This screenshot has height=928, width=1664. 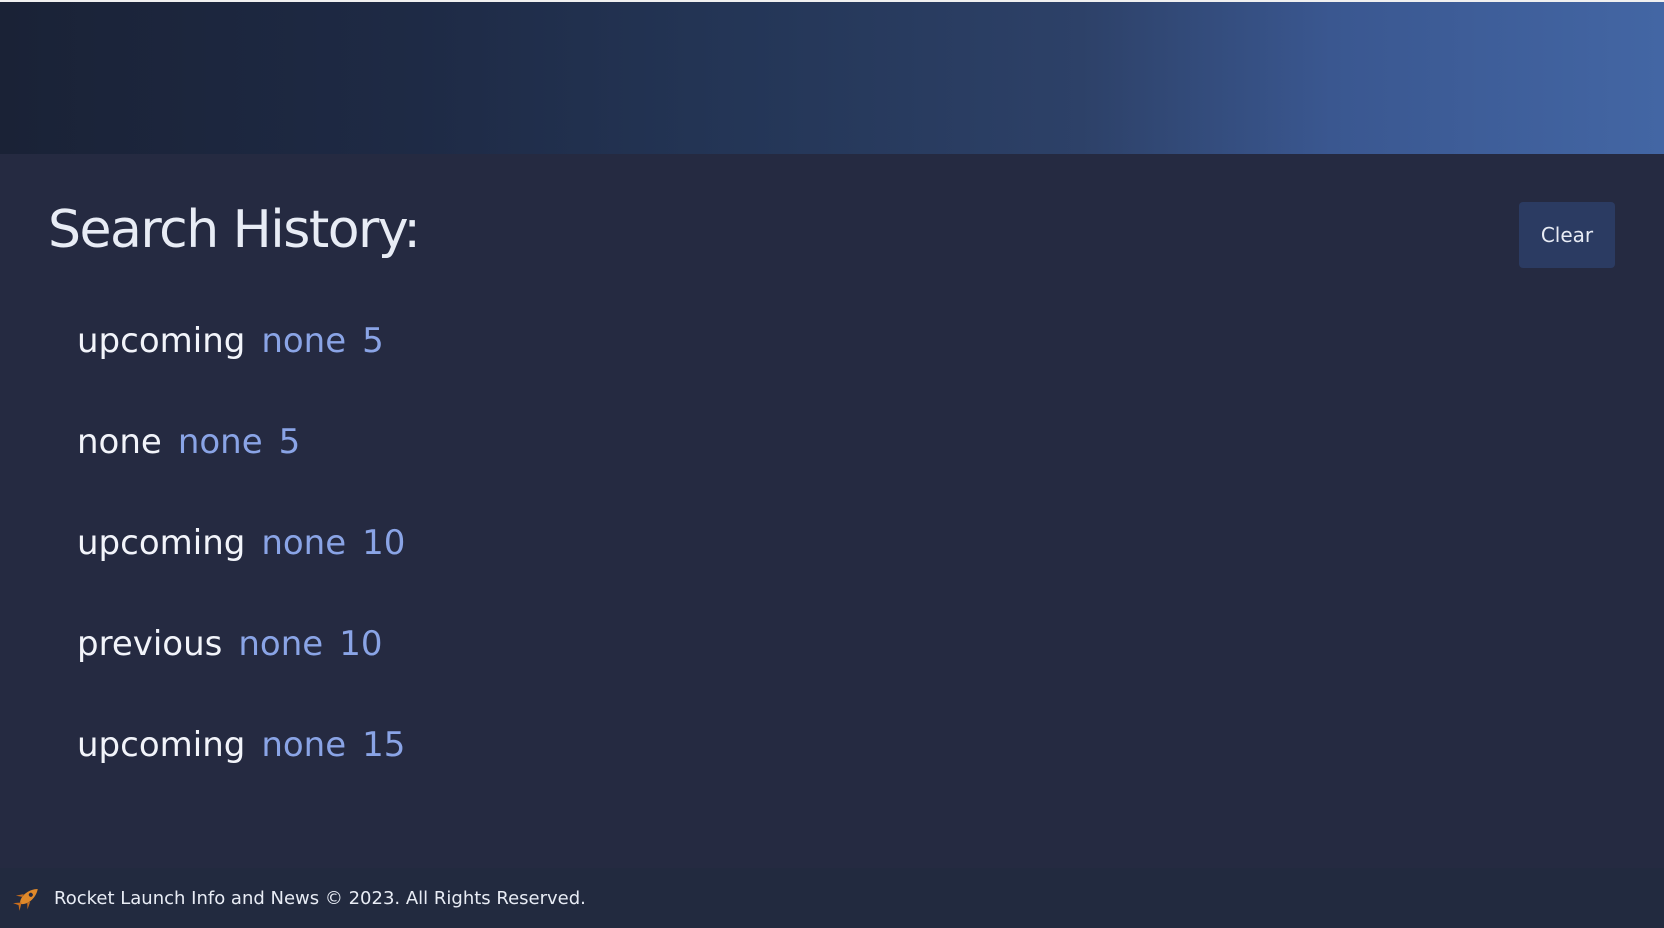 I want to click on history-item: upcoming none 10, so click(x=249, y=576).